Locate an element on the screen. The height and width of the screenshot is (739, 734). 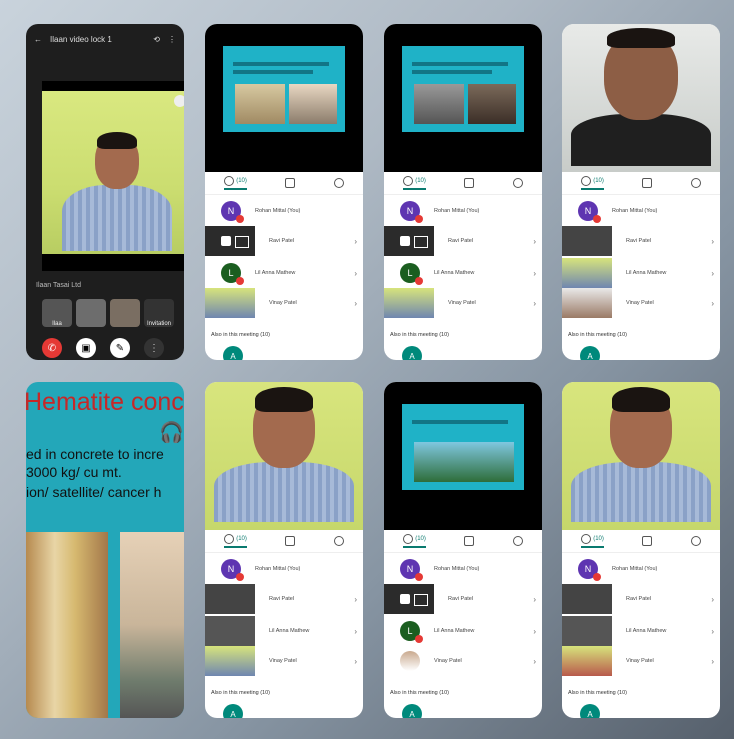
video-box is located at coordinates (113, 176).